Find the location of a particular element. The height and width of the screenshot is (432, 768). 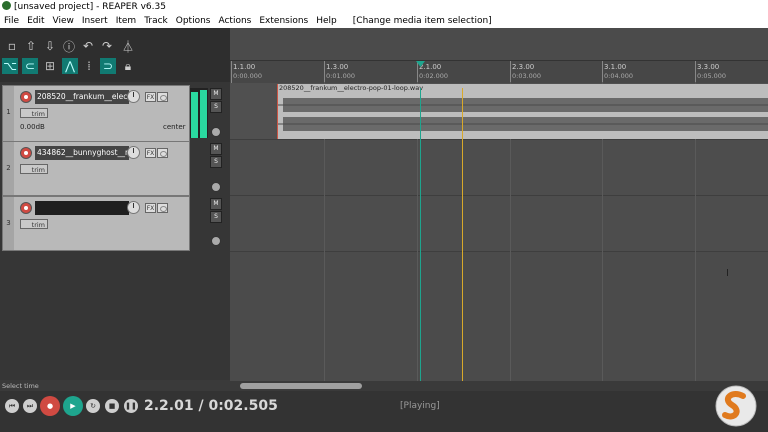

play-button: ▶ is located at coordinates (73, 406).